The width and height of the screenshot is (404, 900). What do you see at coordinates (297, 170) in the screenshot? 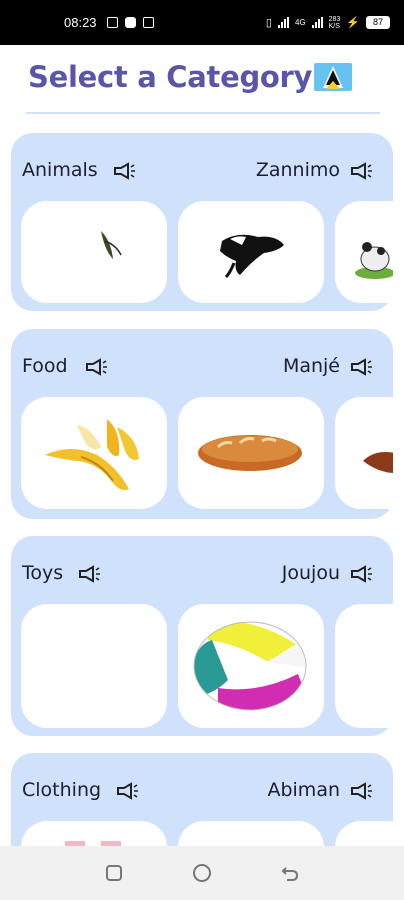
I see `category-label-kweyol: Zannimo` at bounding box center [297, 170].